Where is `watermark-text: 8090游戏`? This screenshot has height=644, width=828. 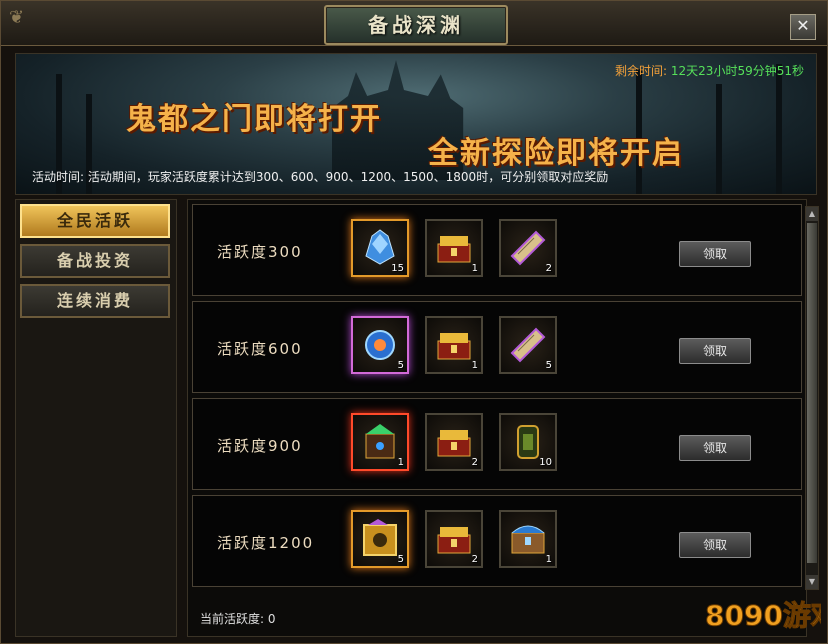
watermark-text: 8090游戏 is located at coordinates (763, 615).